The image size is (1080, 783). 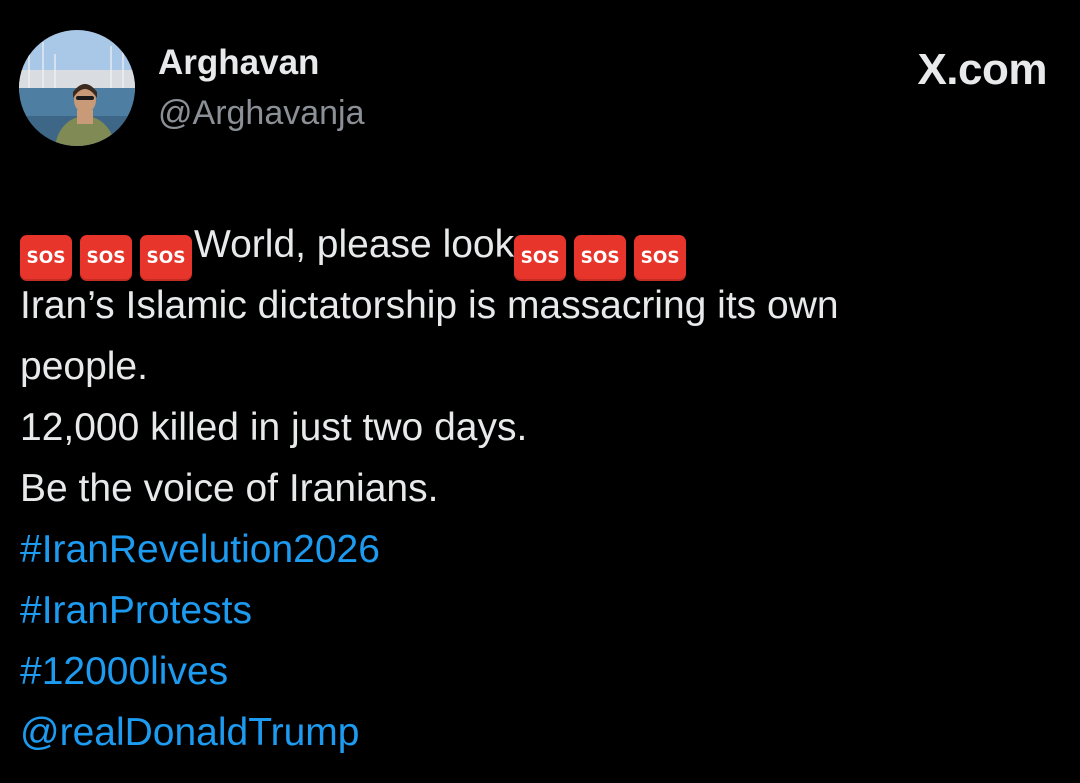 I want to click on hashtag-link: #12000lives, so click(x=540, y=671).